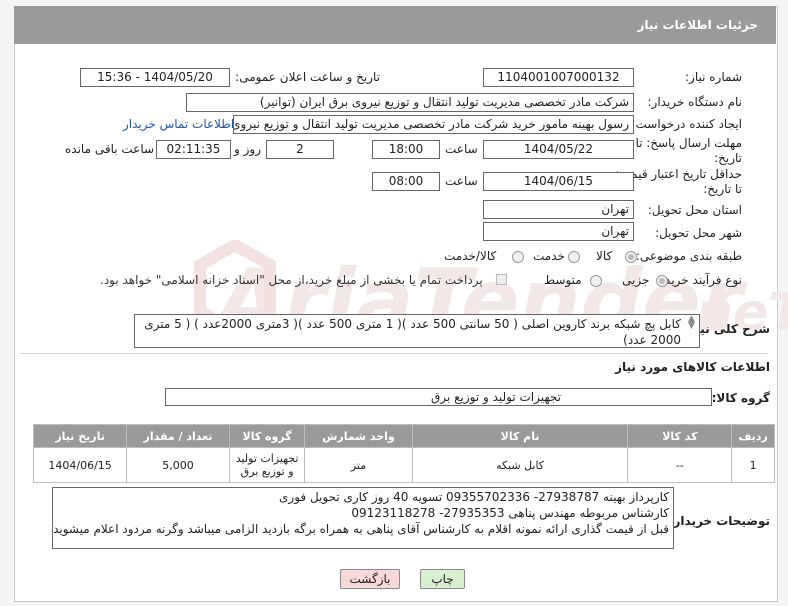  What do you see at coordinates (604, 256) in the screenshot?
I see `category-option-goods: کالا` at bounding box center [604, 256].